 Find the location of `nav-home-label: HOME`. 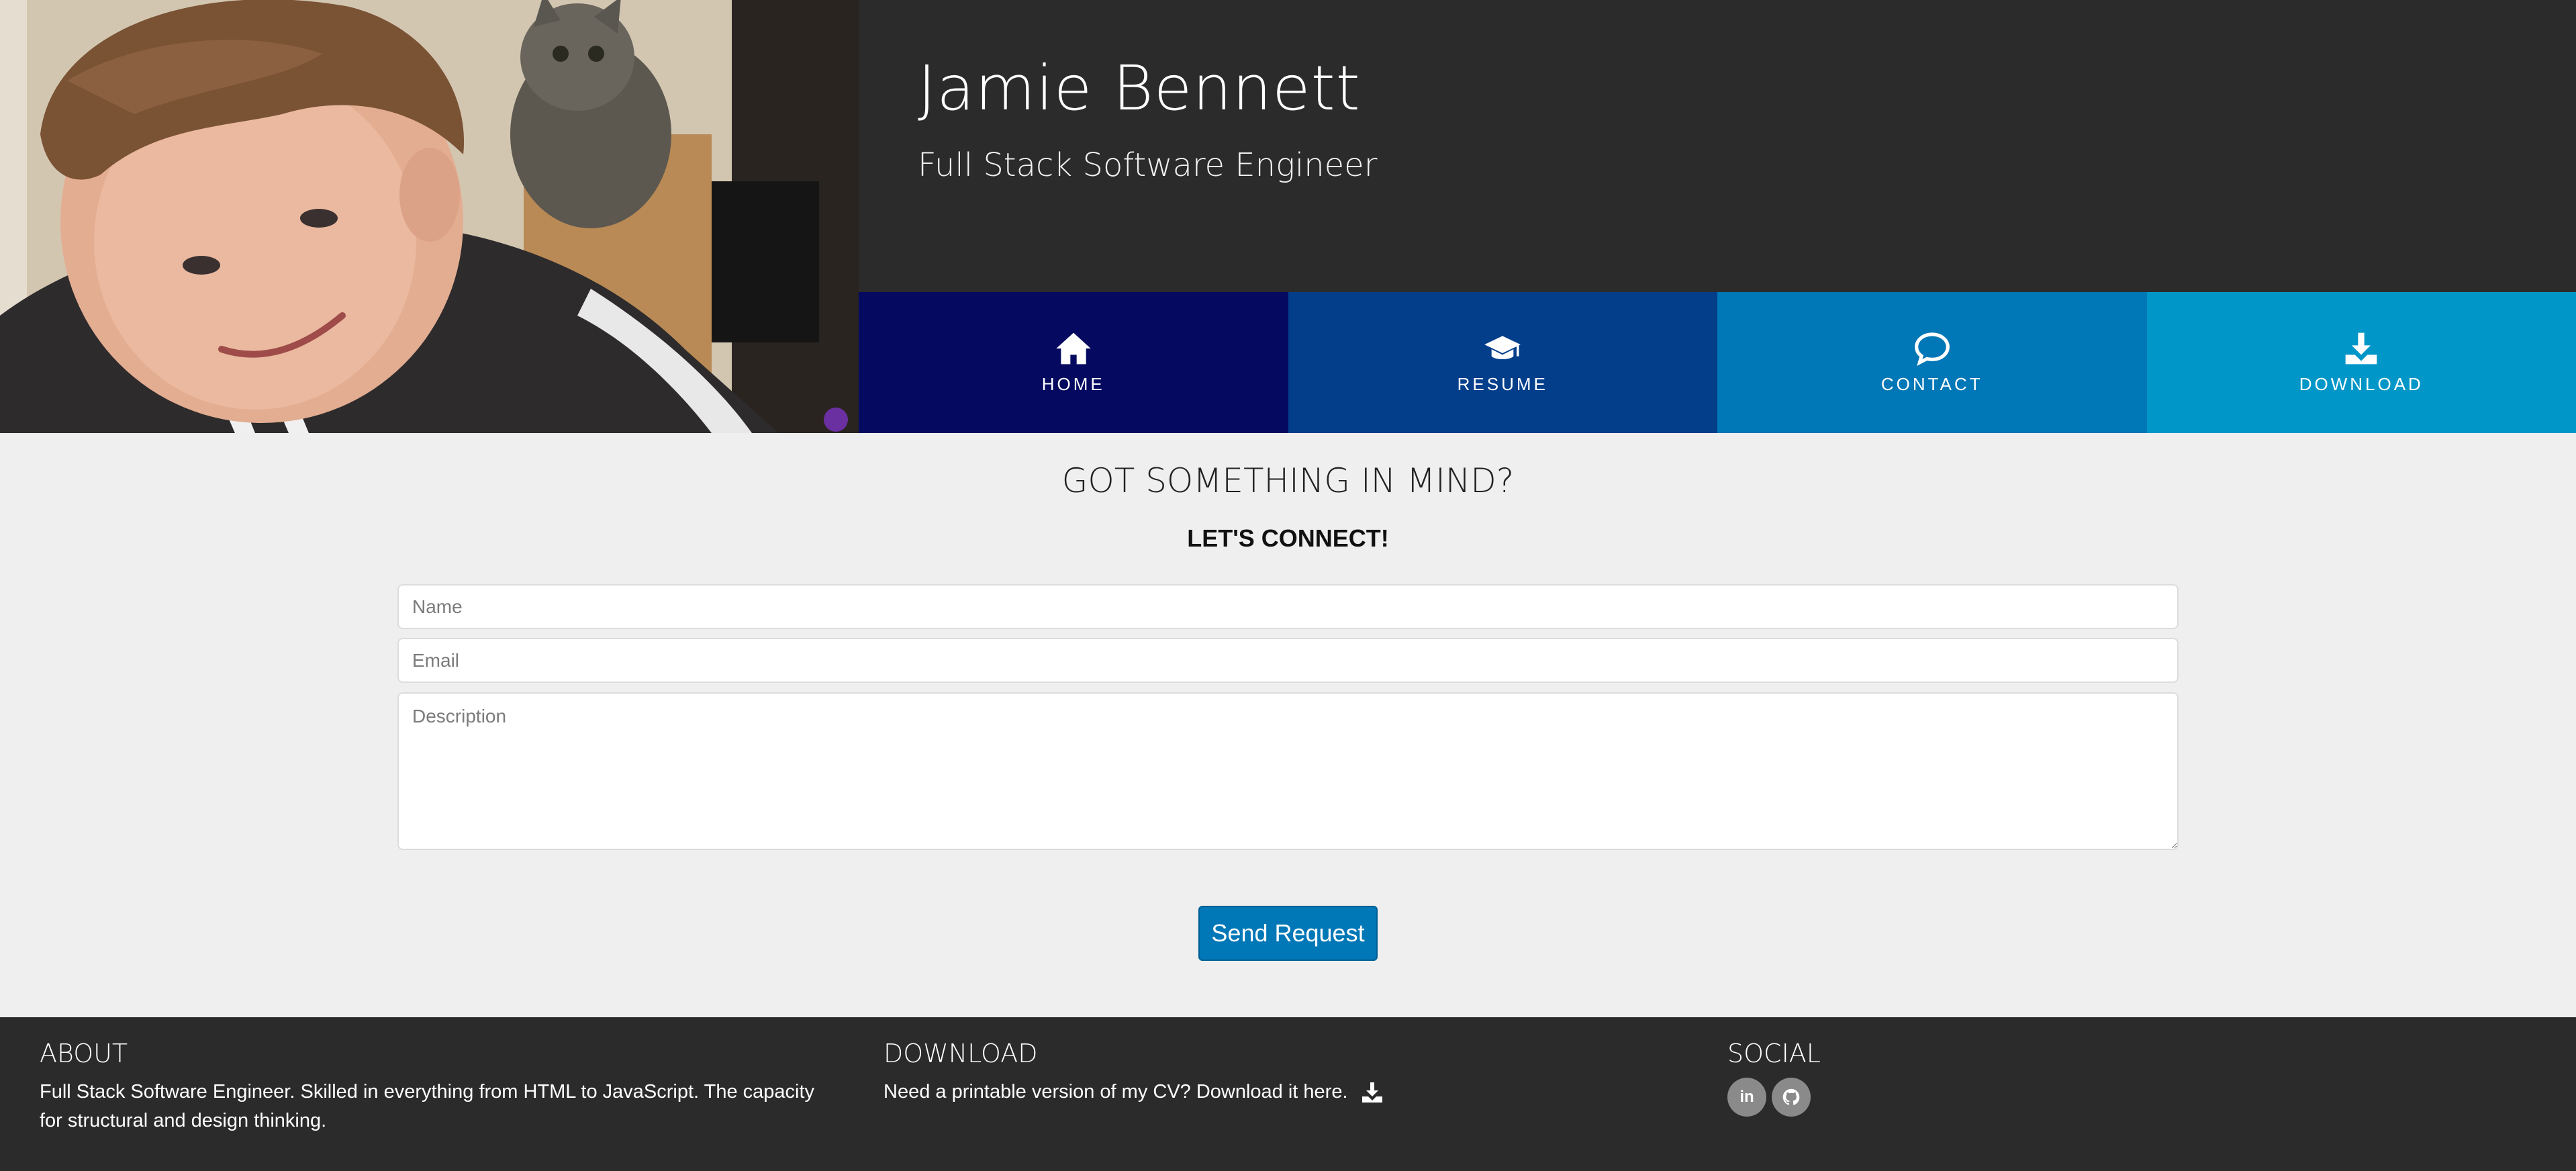

nav-home-label: HOME is located at coordinates (1073, 384).